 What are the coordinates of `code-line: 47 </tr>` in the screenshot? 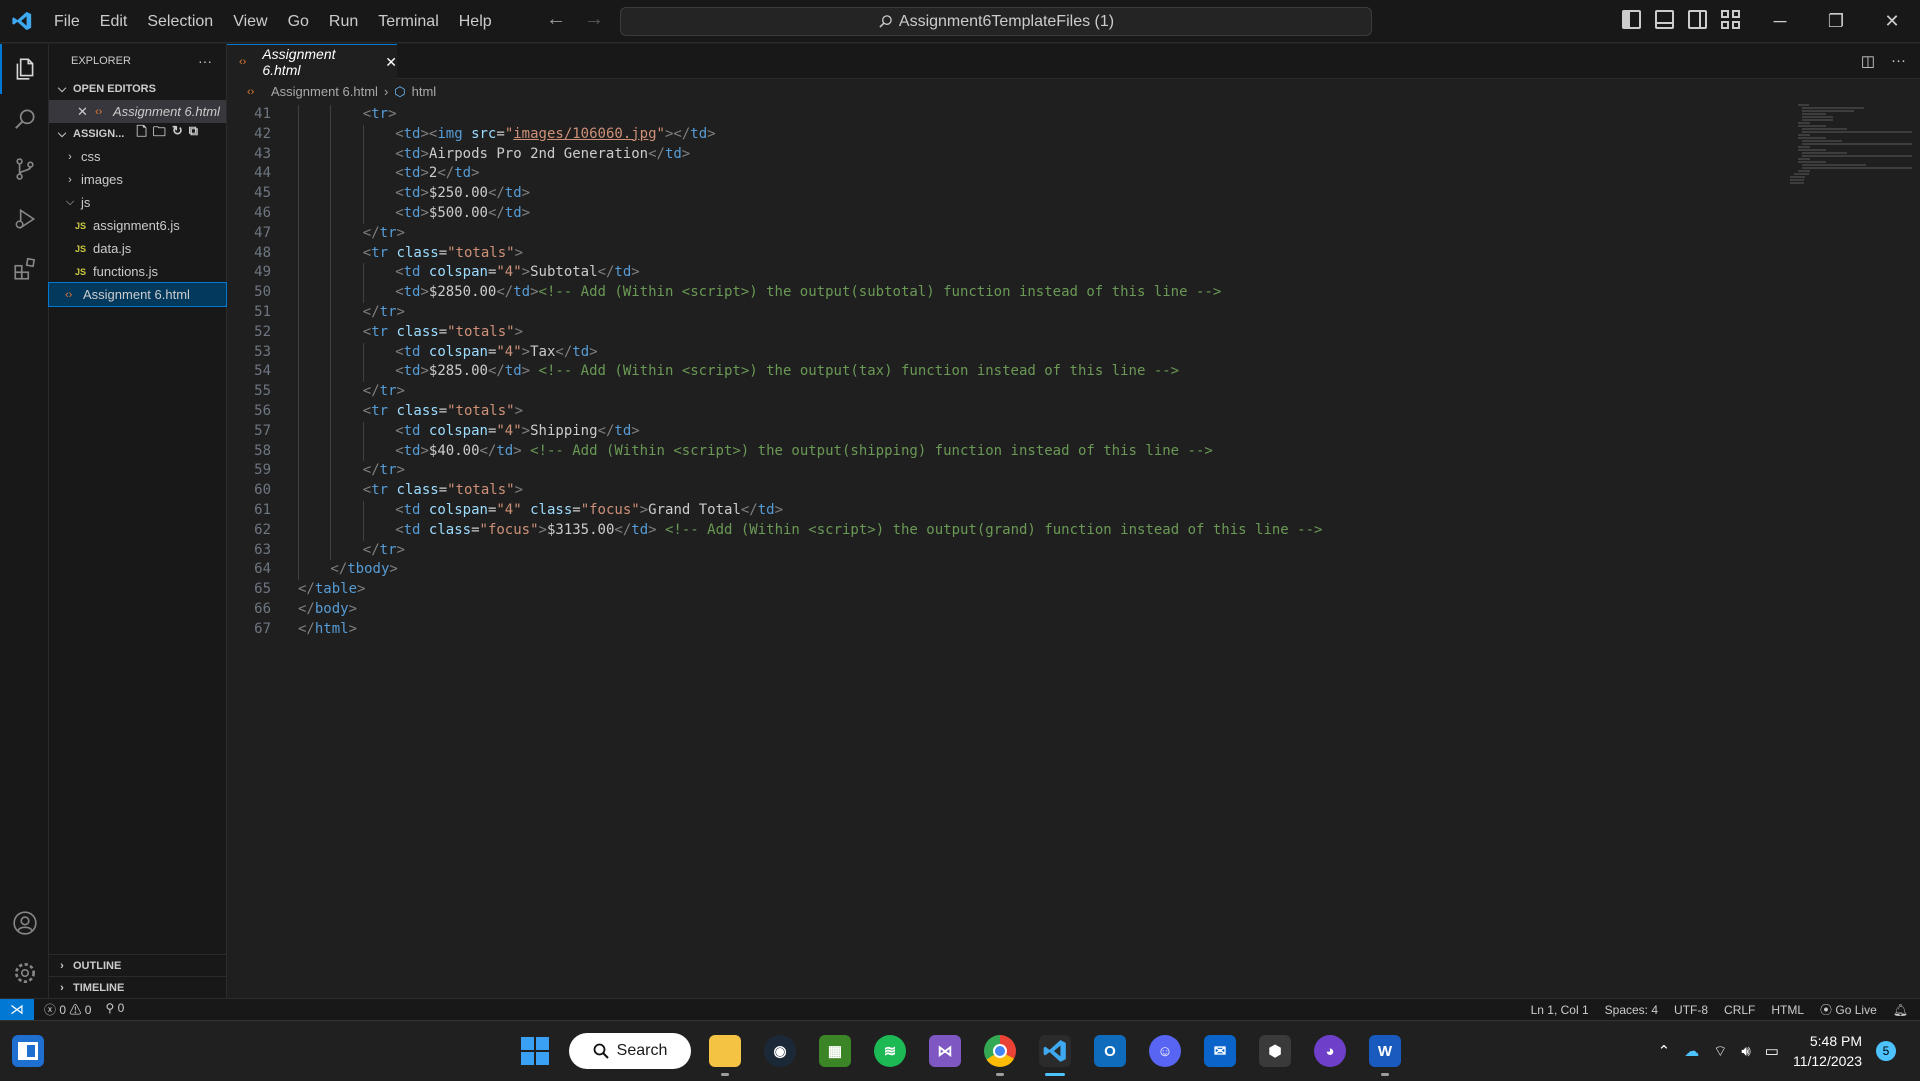 It's located at (1007, 233).